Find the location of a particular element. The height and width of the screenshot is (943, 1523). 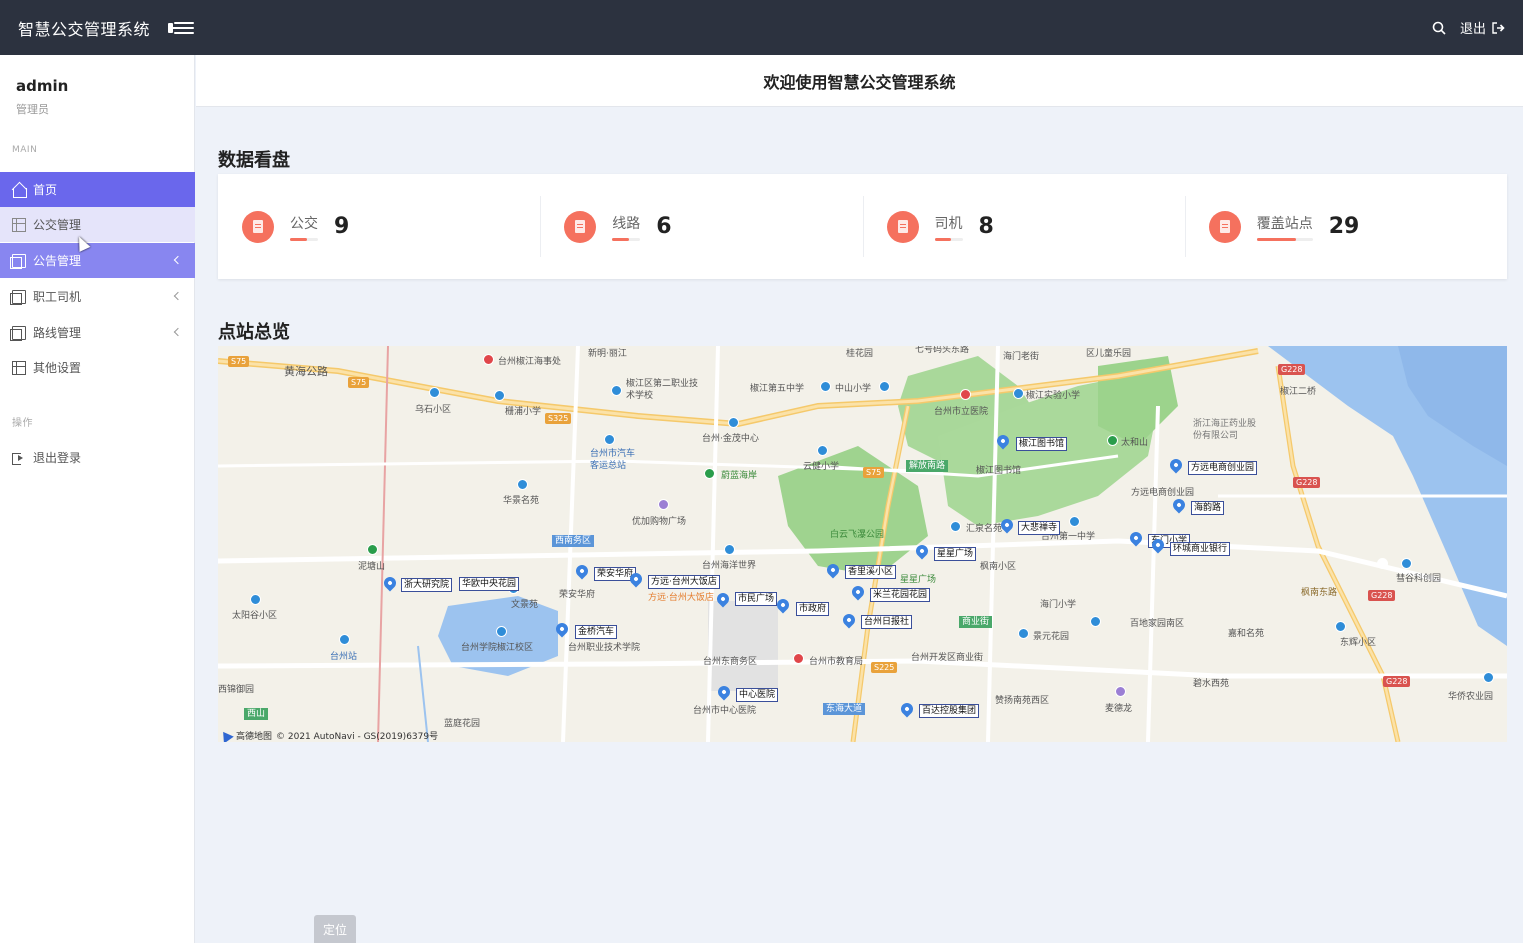

map-place-label: 台州市教育局 is located at coordinates (836, 662).